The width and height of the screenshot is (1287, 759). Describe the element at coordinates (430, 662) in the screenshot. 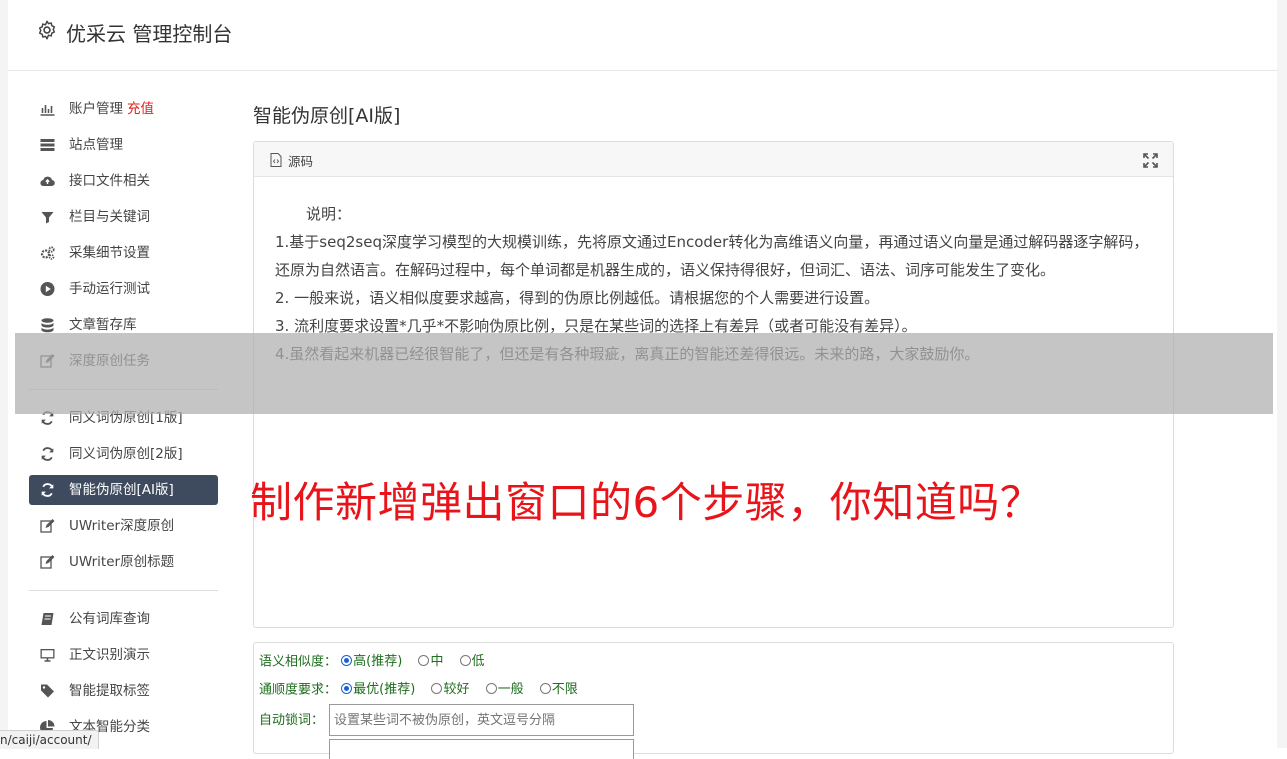

I see `similarity-mid-radio: 中` at that location.